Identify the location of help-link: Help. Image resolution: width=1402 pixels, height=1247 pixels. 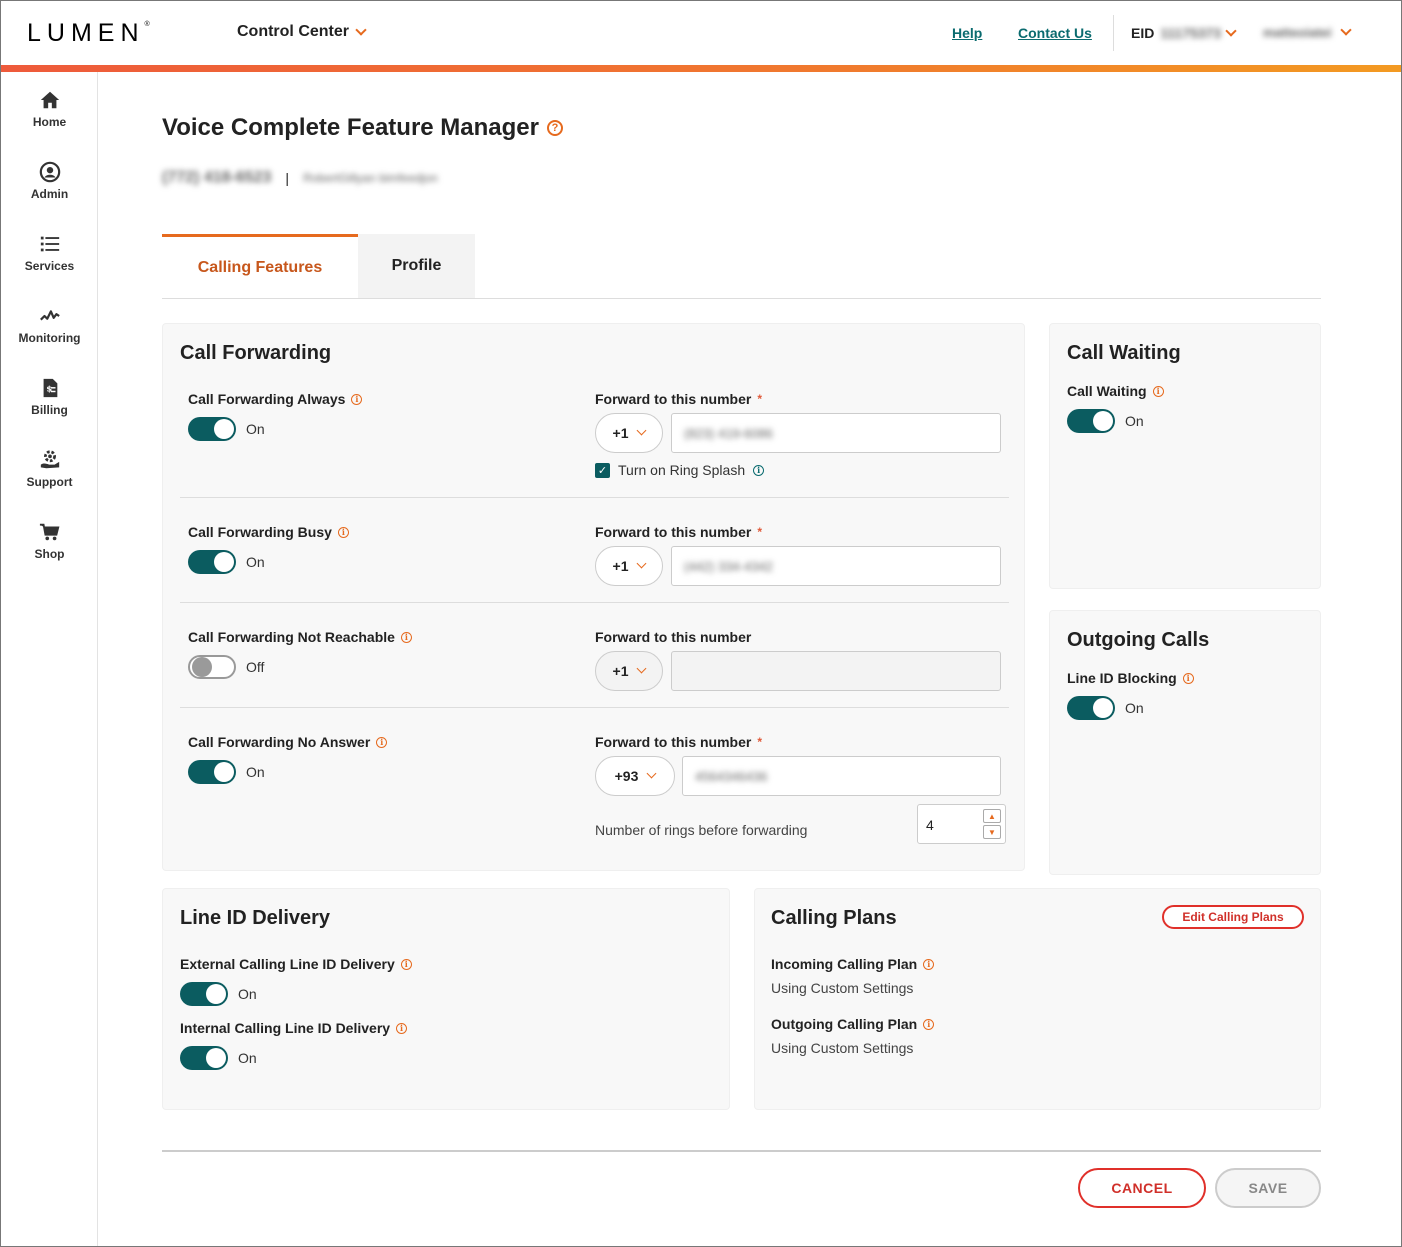
(967, 33).